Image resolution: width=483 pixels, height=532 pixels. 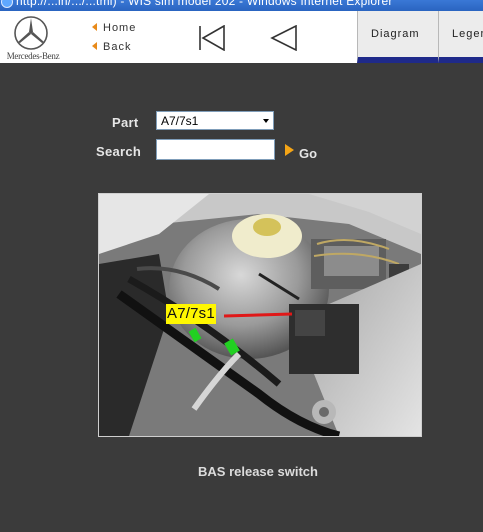 I want to click on pointer-line, so click(x=258, y=315).